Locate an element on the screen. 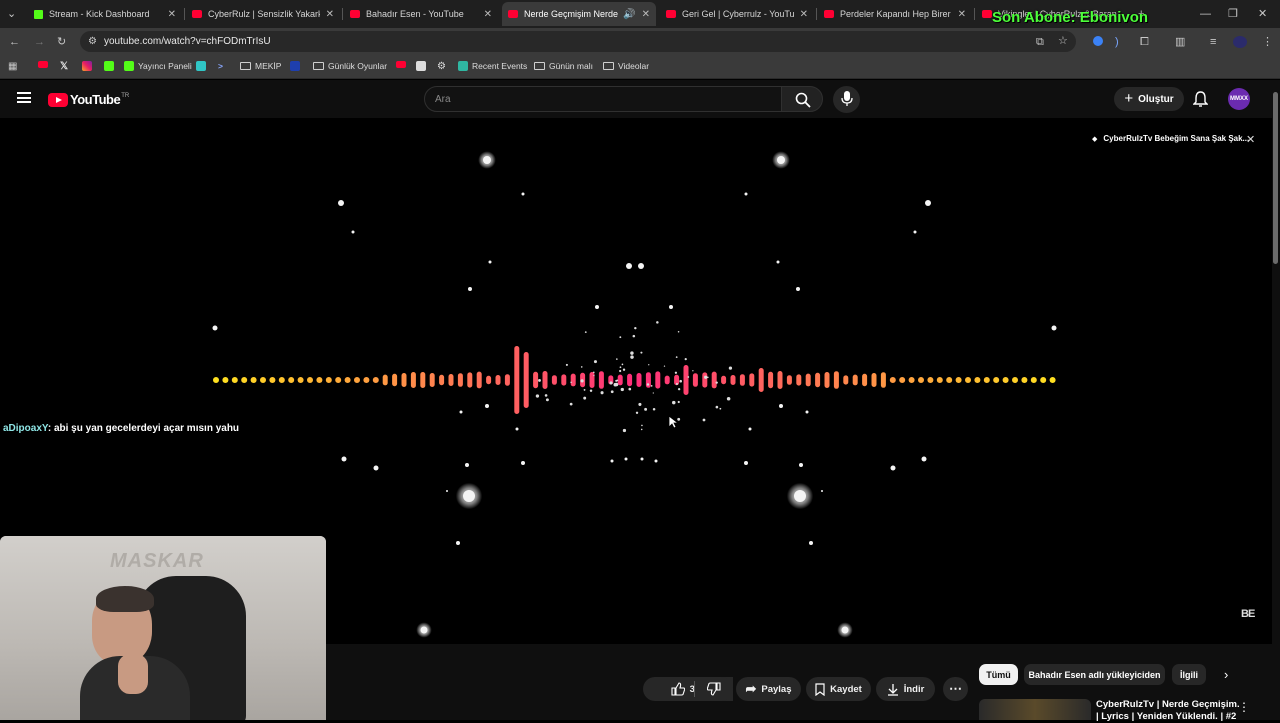 This screenshot has height=723, width=1280. save-button: Kaydet is located at coordinates (838, 689).